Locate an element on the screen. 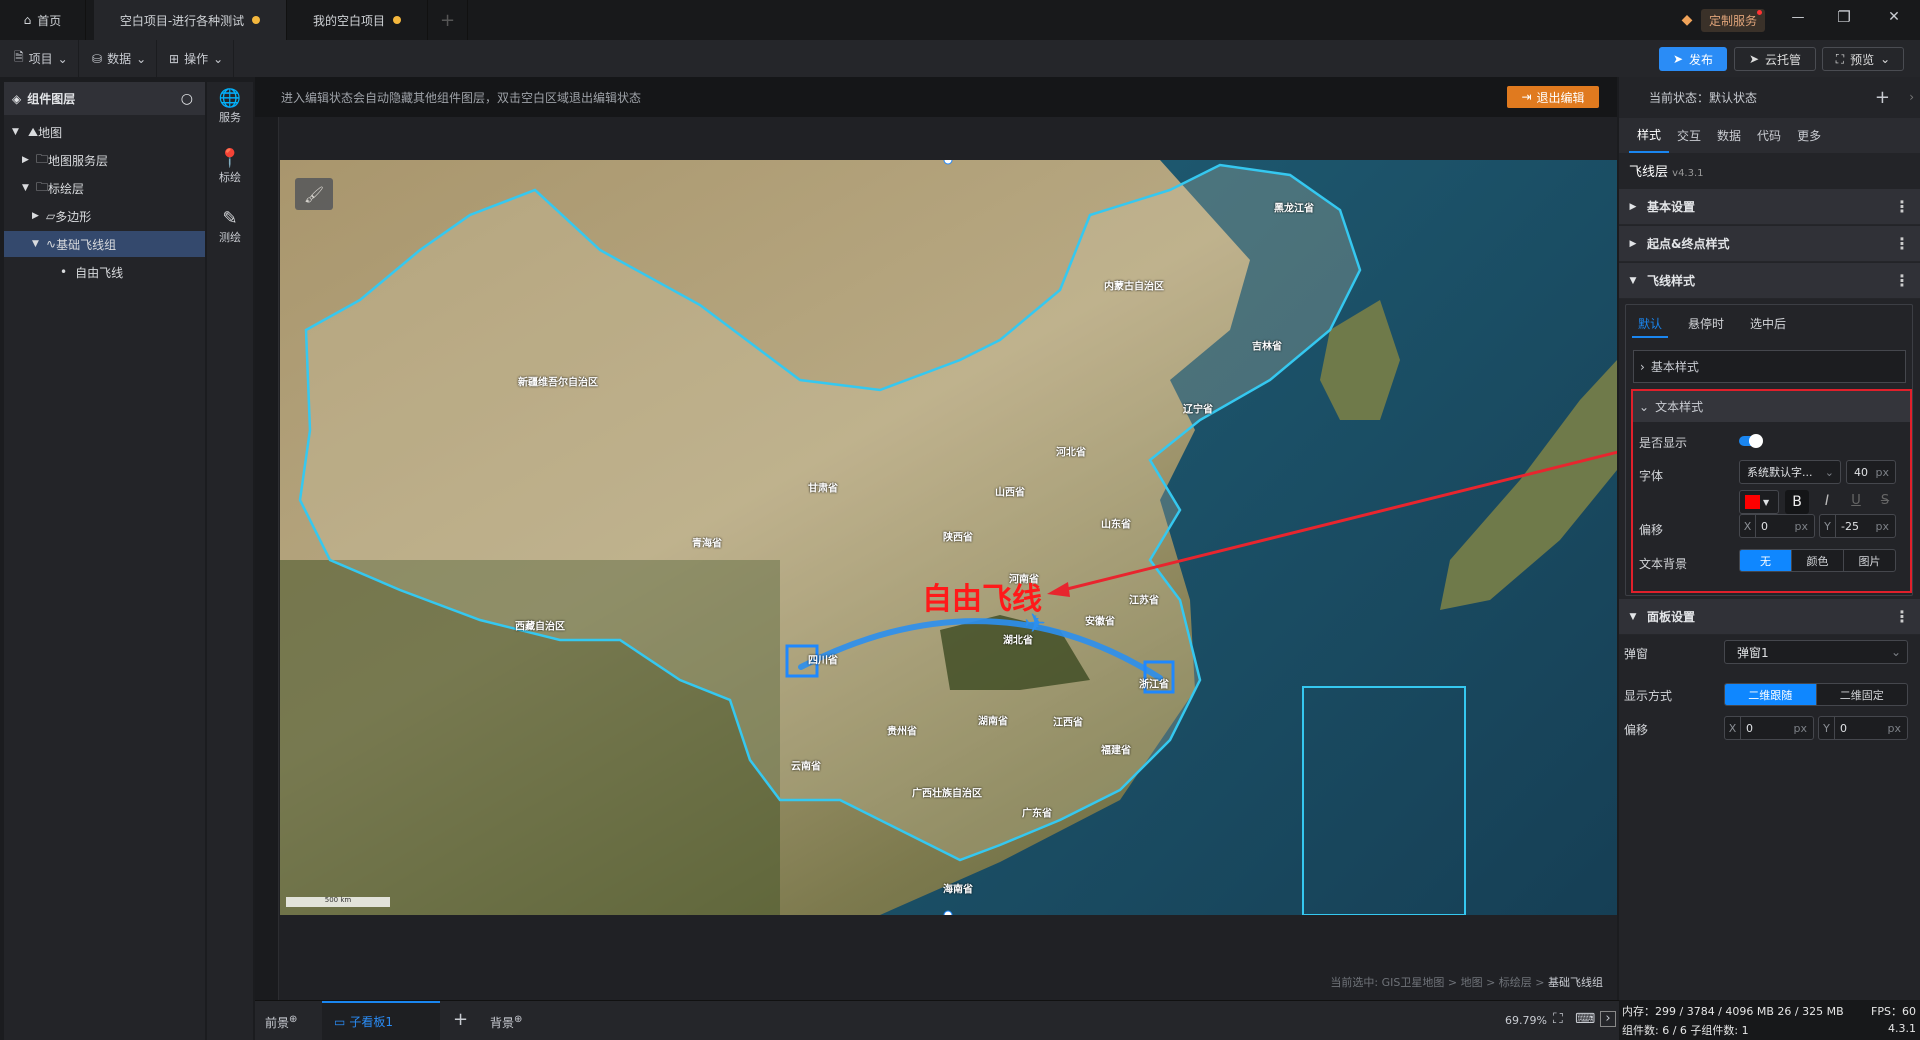  tab-label: 我的空白项目 is located at coordinates (348, 20).